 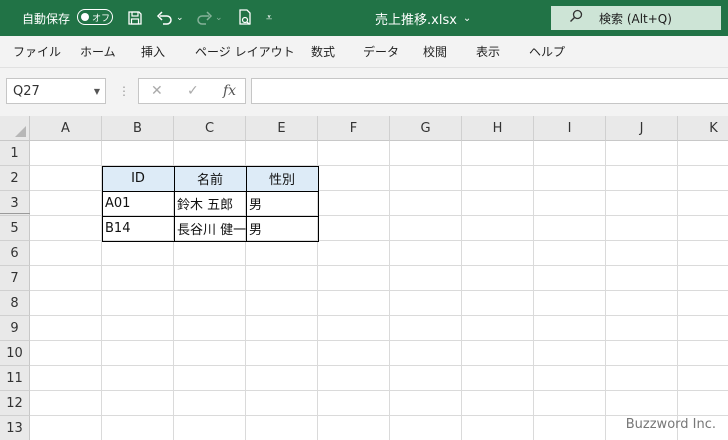 I want to click on table-cell: 鈴木 五郎, so click(x=210, y=203).